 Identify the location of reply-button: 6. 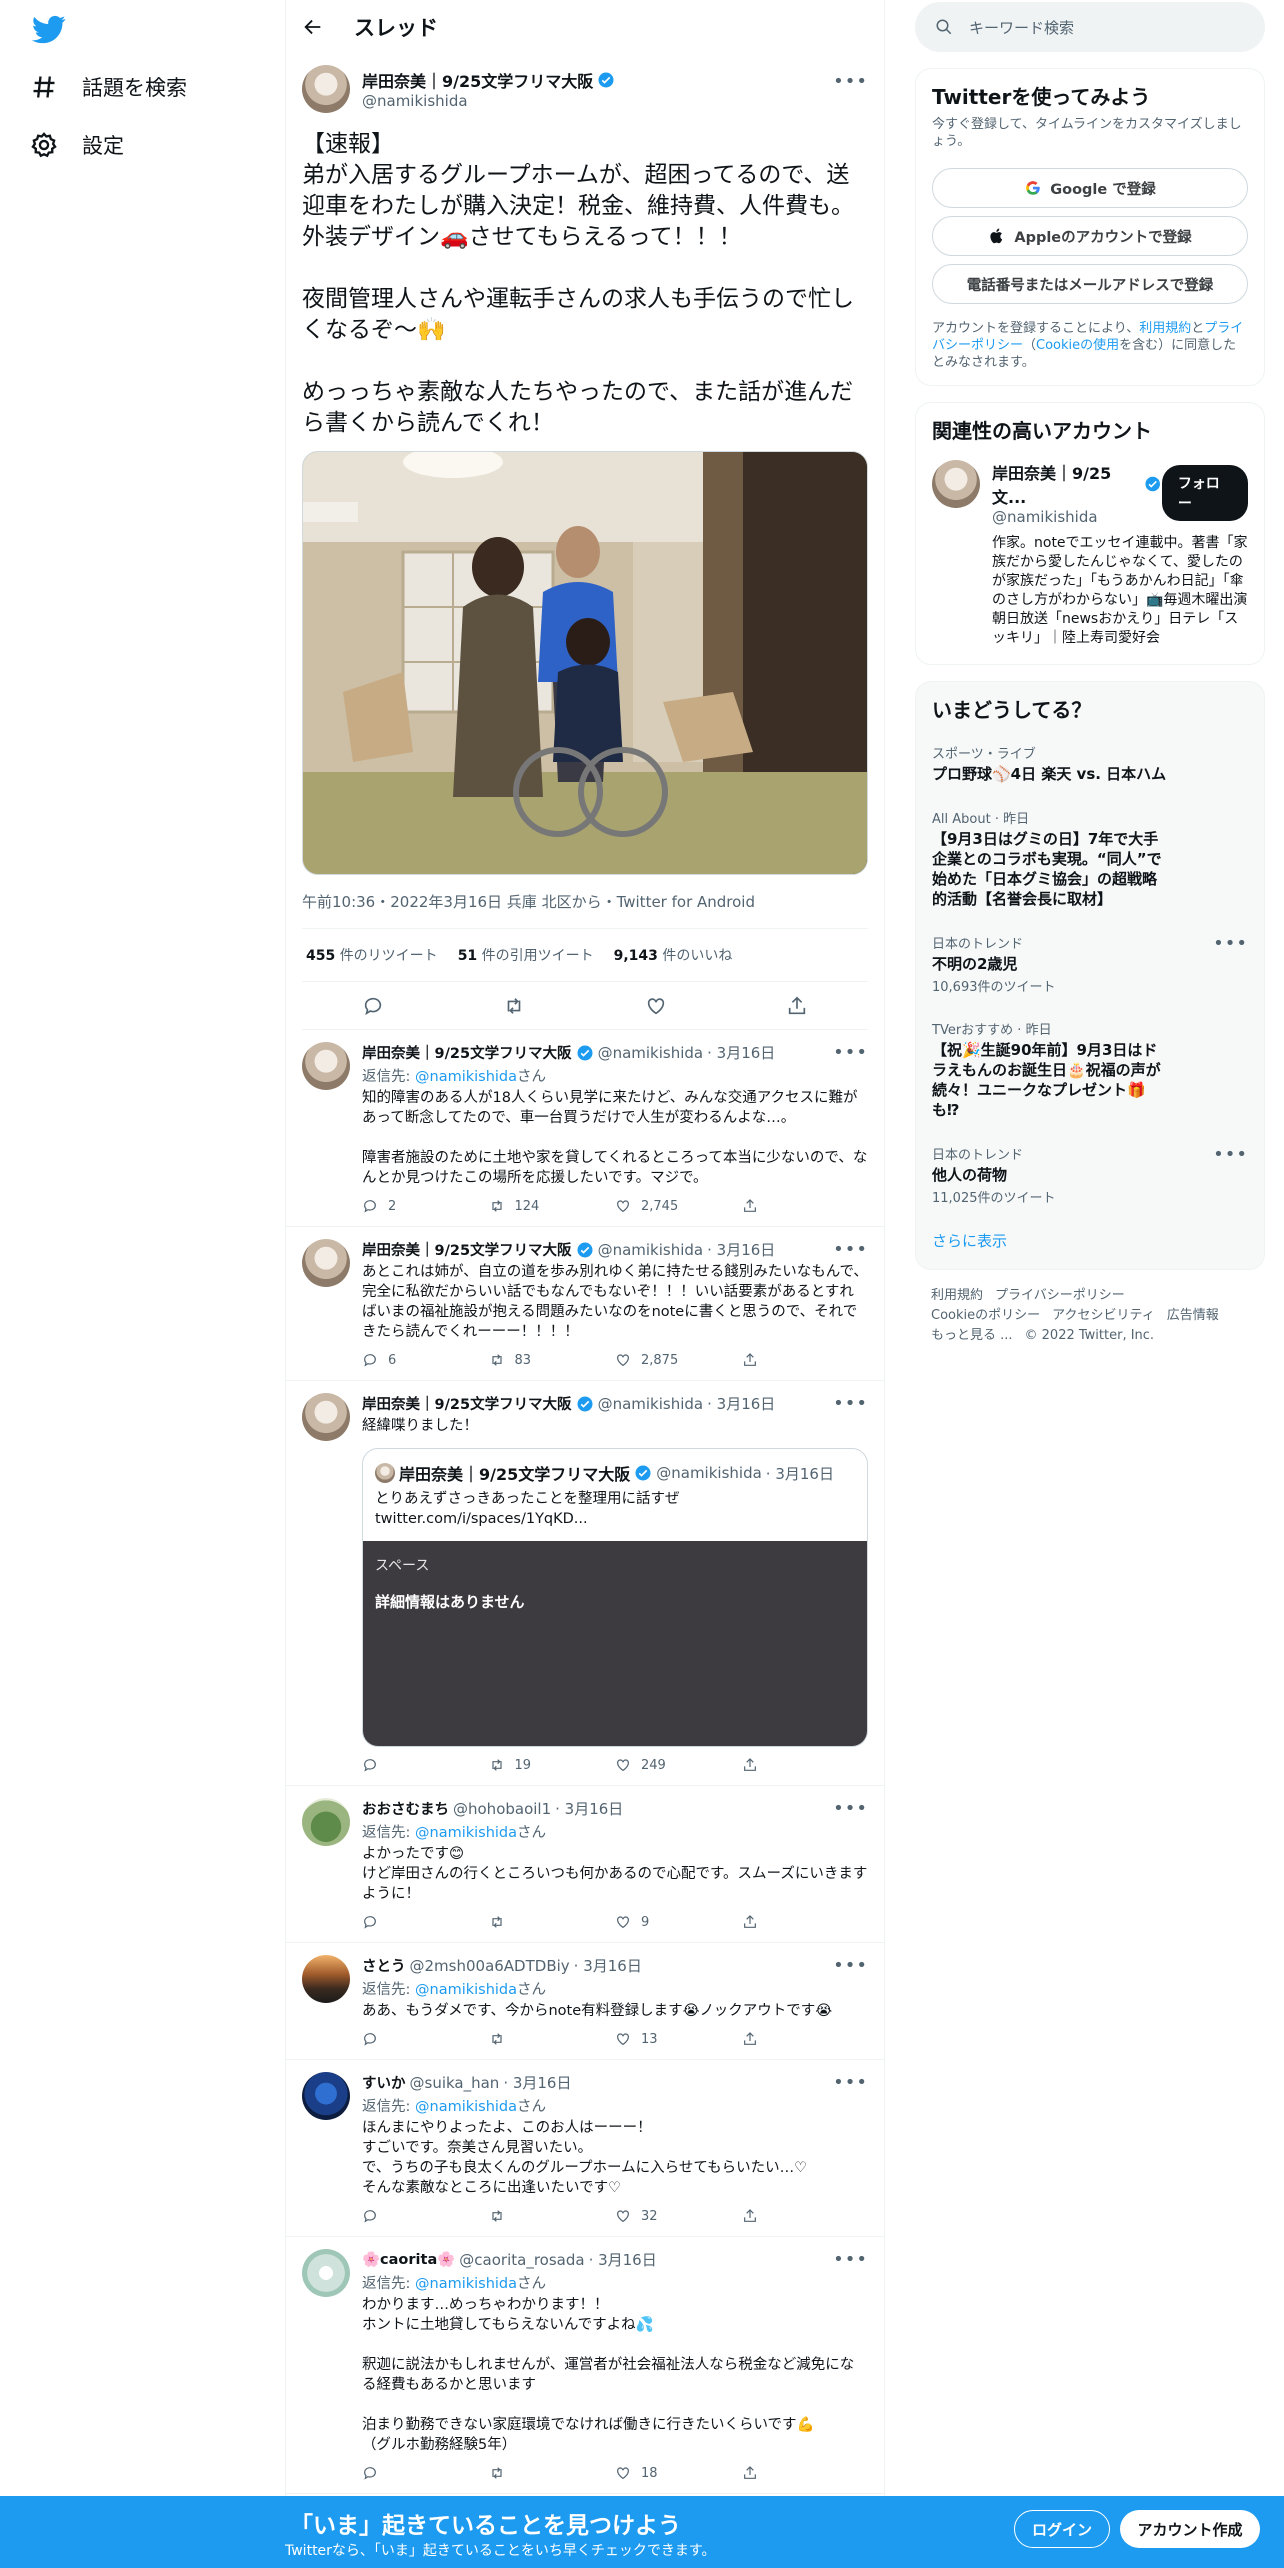
(425, 1360).